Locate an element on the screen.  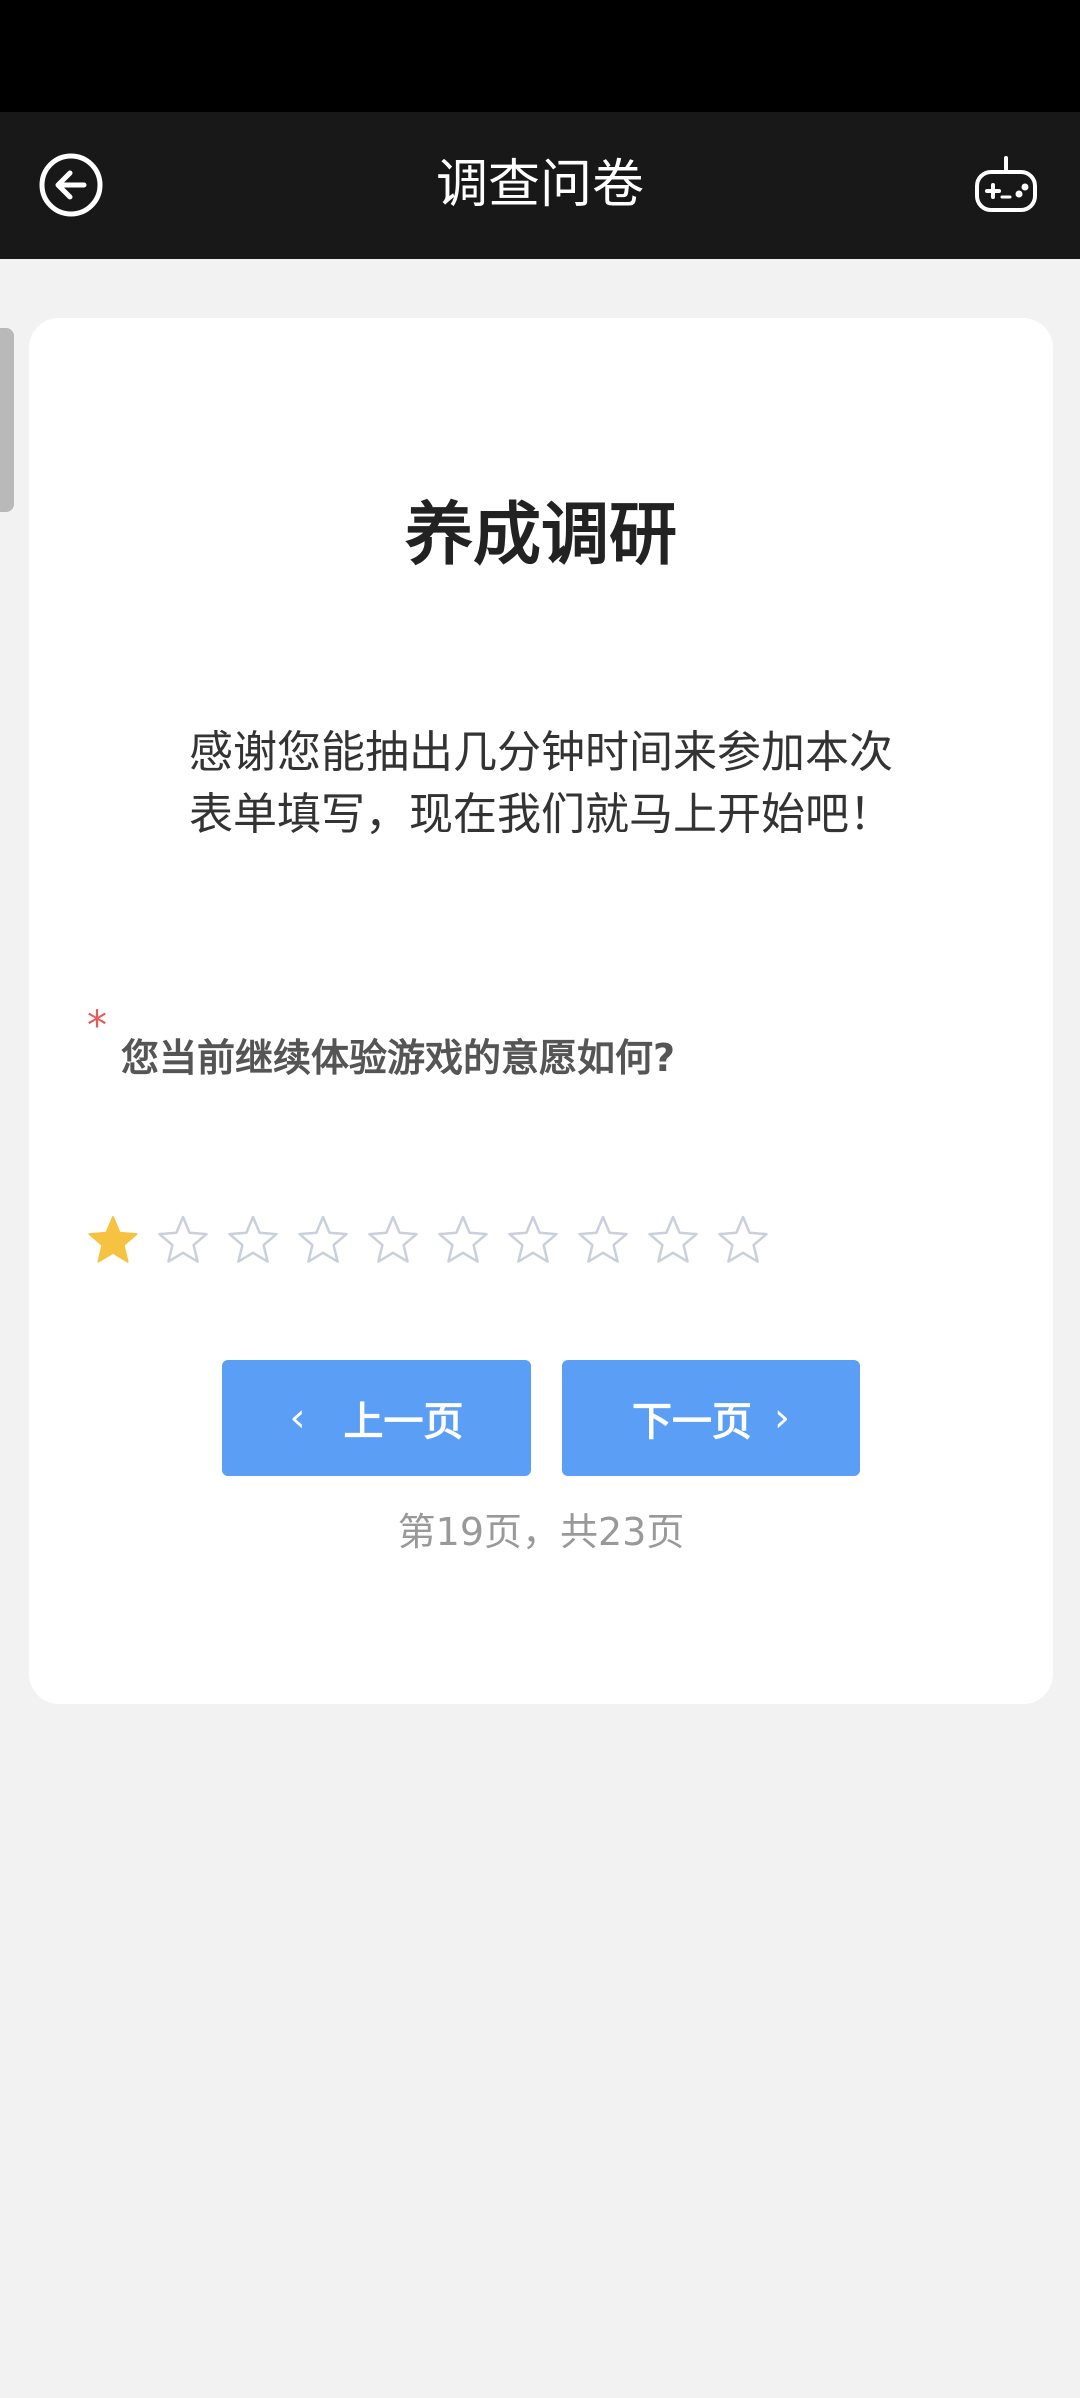
survey-intro: 感谢您能抽出几分钟时间来参加本次表单填写，现在我们就马上开始吧！ is located at coordinates (541, 783).